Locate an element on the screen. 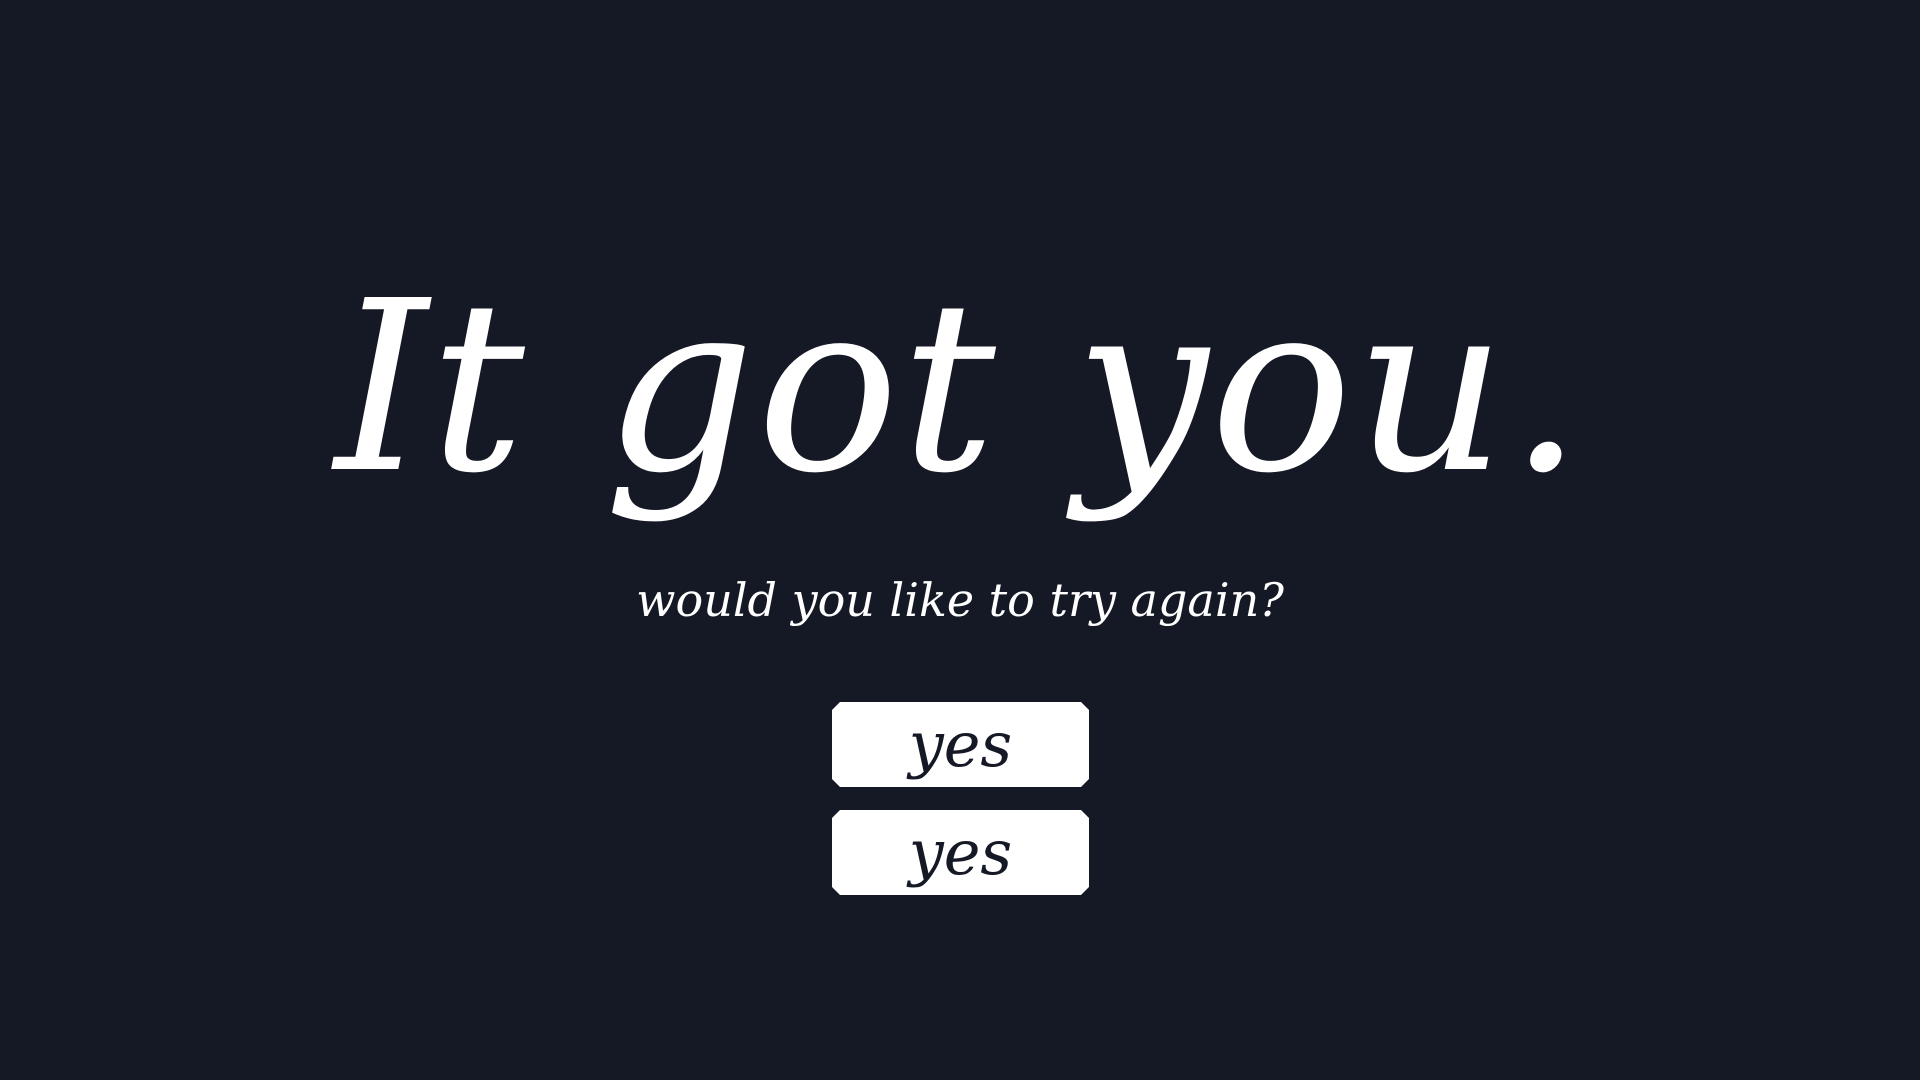  retry-yes-button-2: yes is located at coordinates (960, 852).